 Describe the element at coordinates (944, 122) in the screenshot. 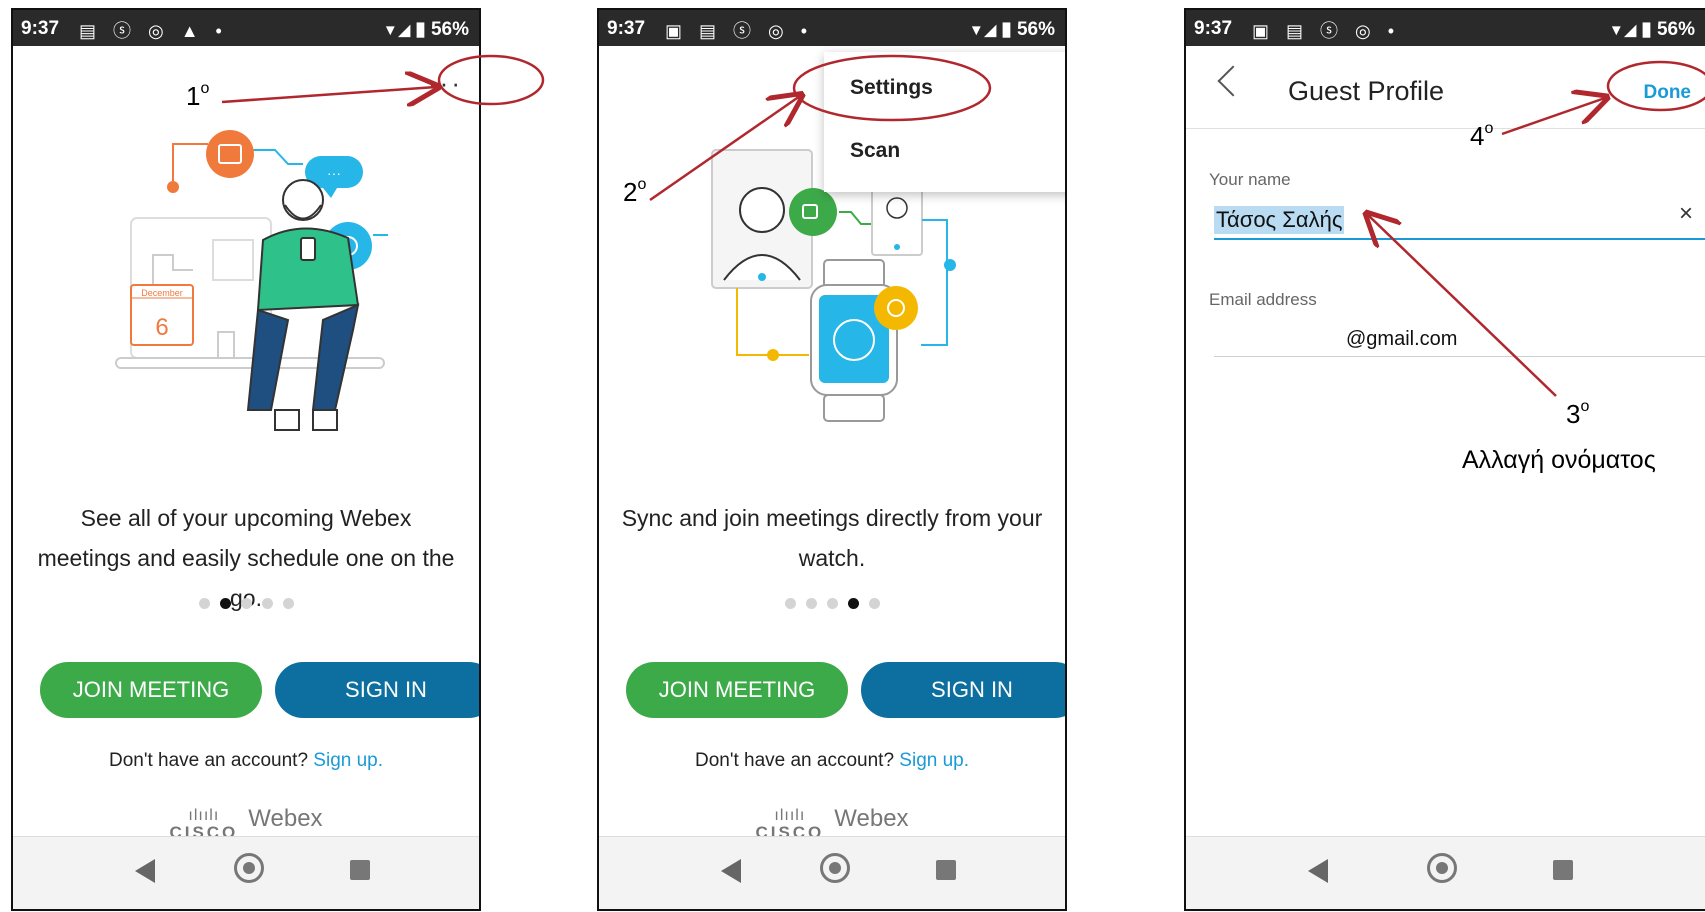

I see `overflow-dropdown-menu: Settings Scan` at that location.